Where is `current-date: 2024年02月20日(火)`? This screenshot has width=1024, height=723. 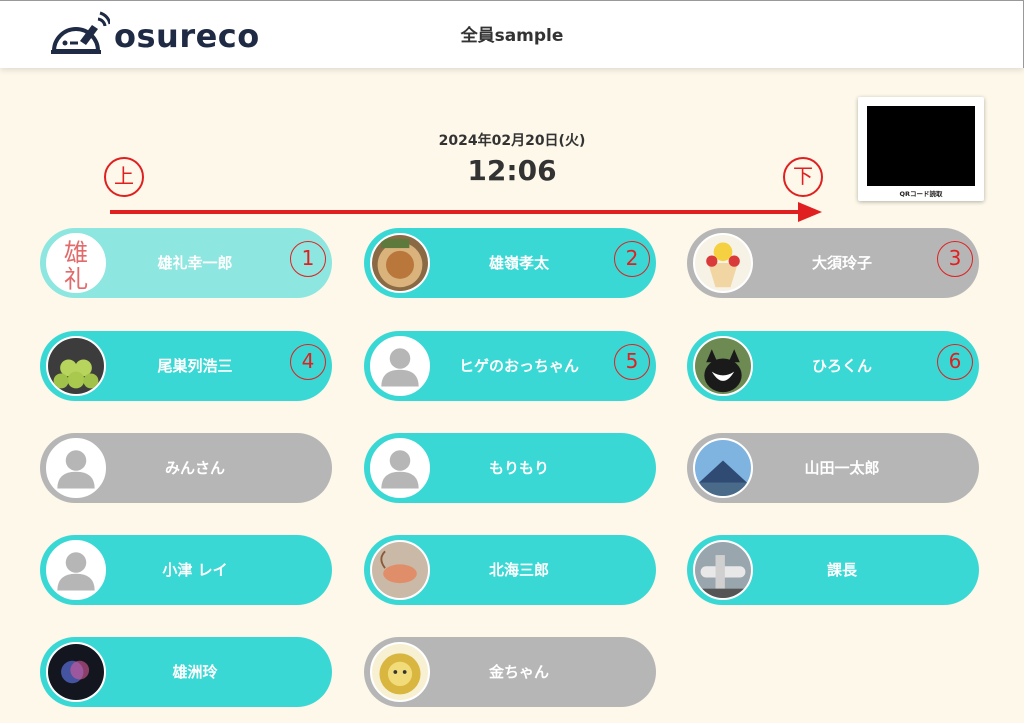 current-date: 2024年02月20日(火) is located at coordinates (512, 141).